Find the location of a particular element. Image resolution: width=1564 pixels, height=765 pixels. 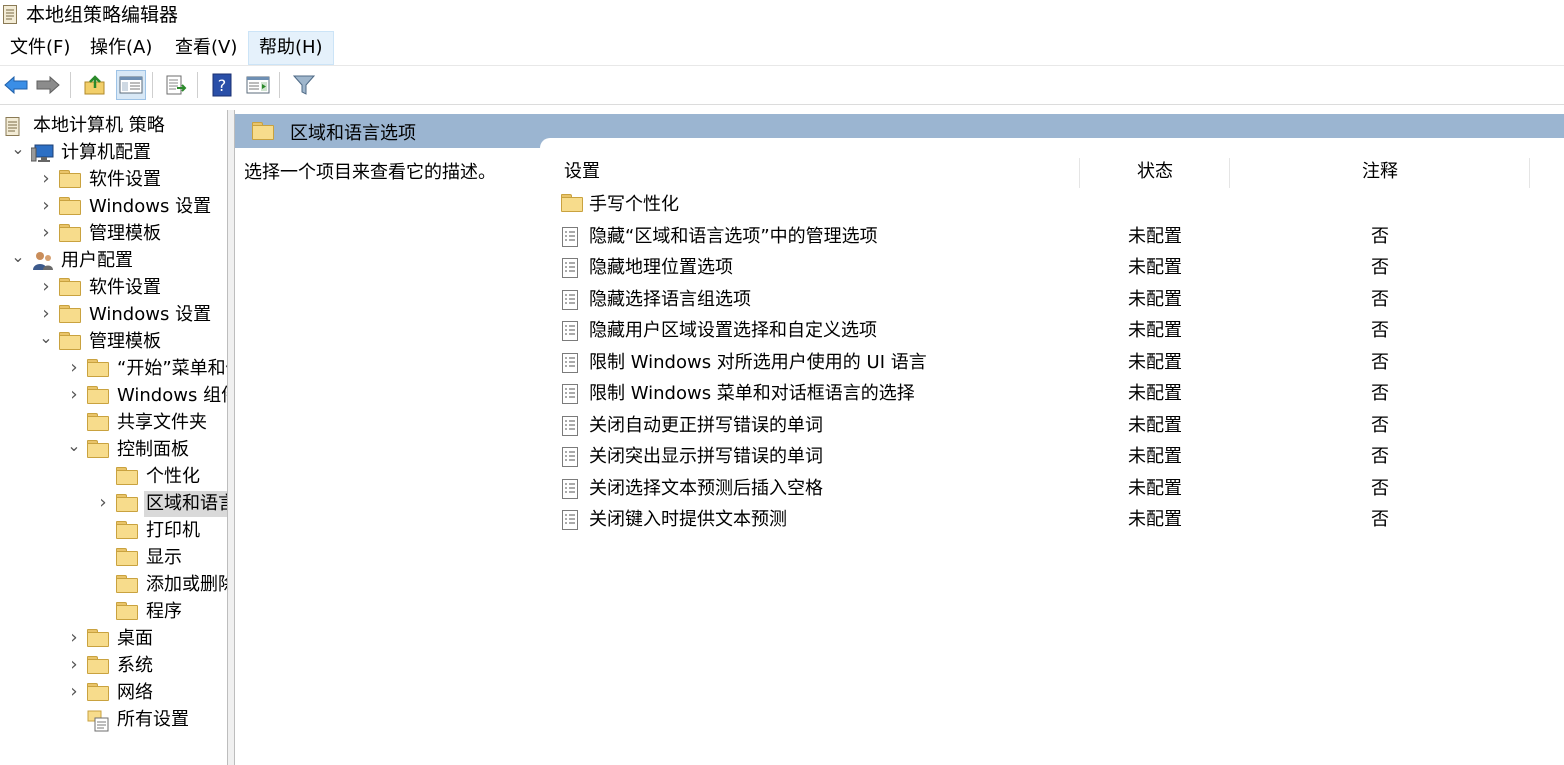

title-bar: 本地组策略编辑器 is located at coordinates (782, 15).